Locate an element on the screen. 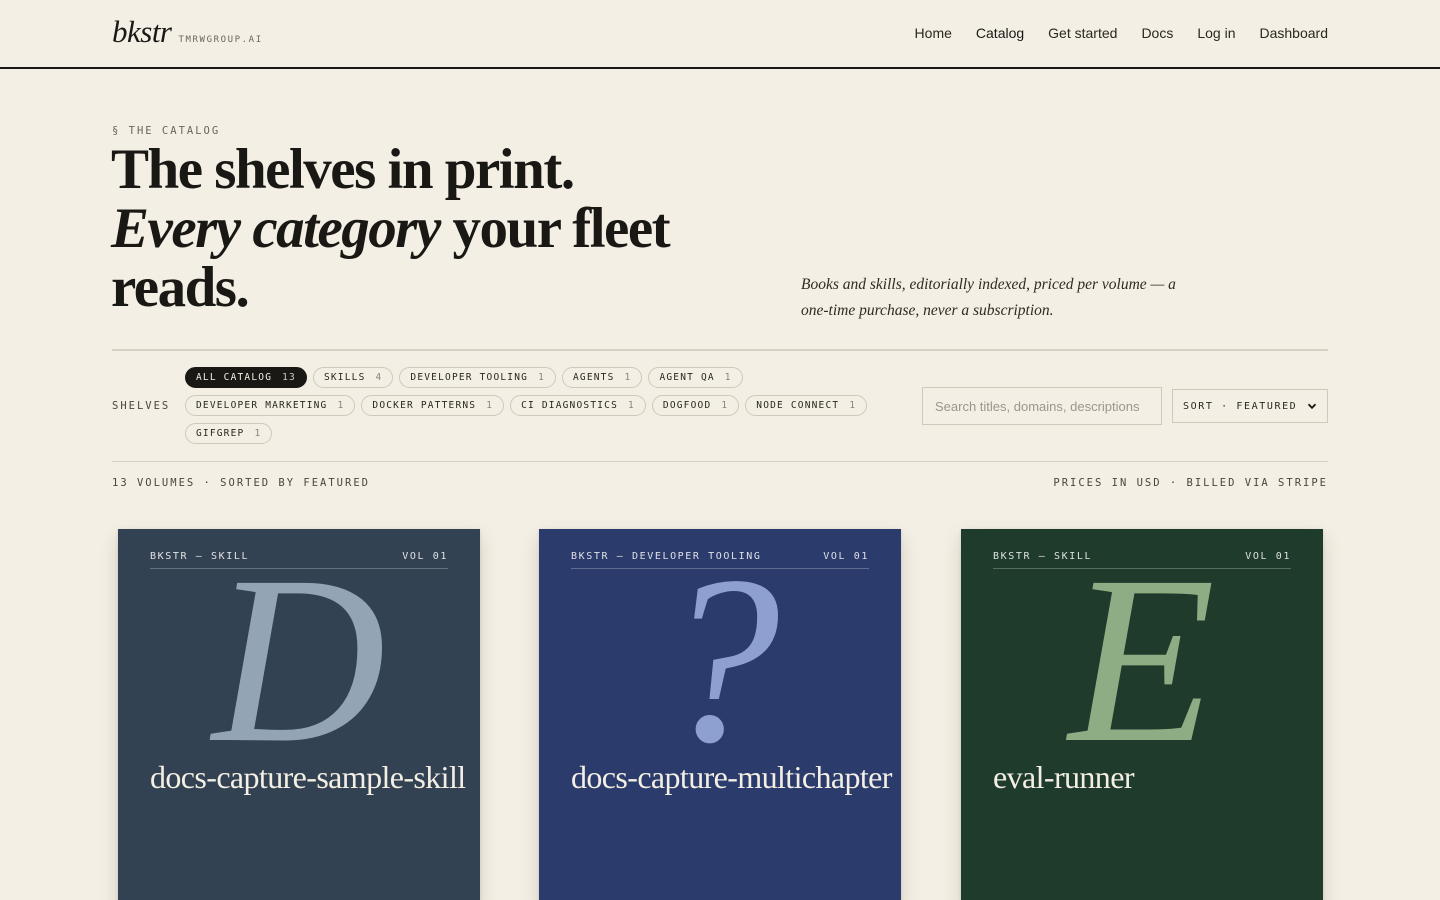 Image resolution: width=1440 pixels, height=900 pixels. chip-label: AGENTS is located at coordinates (593, 377).